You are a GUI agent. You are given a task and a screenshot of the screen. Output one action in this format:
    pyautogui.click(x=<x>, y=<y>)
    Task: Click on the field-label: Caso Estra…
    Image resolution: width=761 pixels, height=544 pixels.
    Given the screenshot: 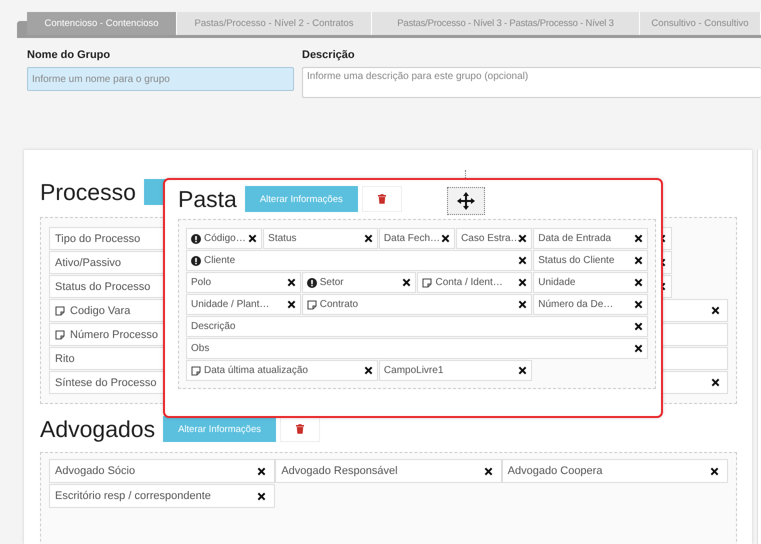 What is the action you would take?
    pyautogui.click(x=491, y=238)
    